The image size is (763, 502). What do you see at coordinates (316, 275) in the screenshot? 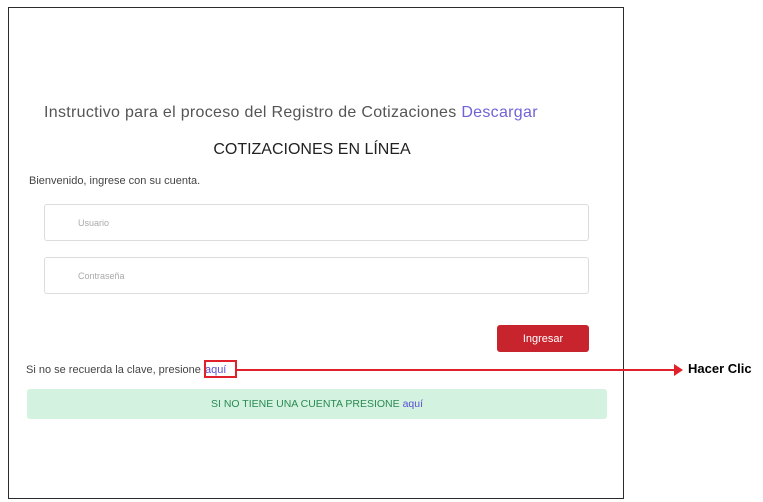
I see `password-field` at bounding box center [316, 275].